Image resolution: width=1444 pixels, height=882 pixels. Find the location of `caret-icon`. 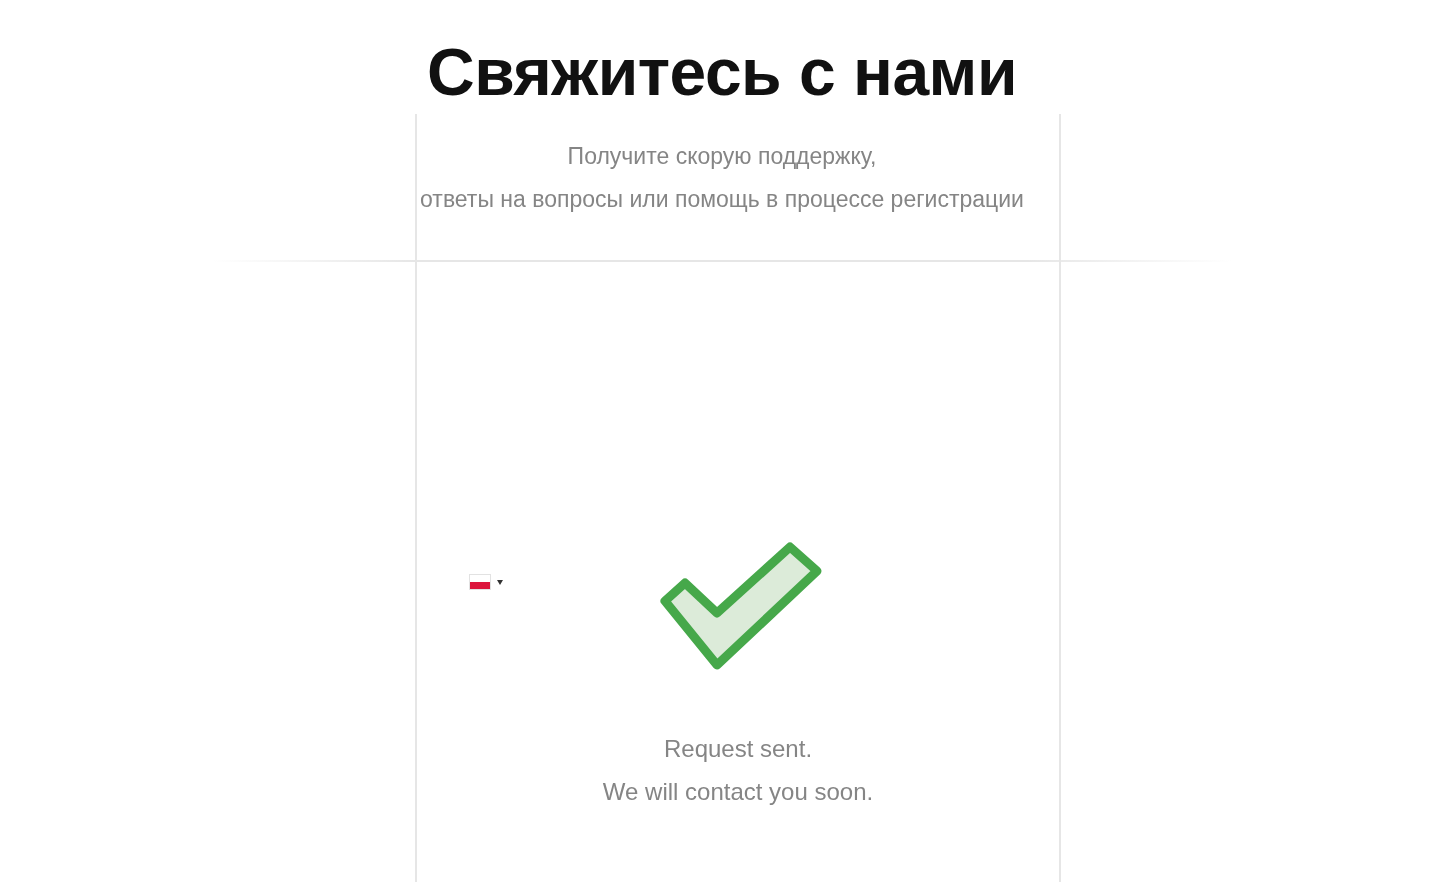

caret-icon is located at coordinates (500, 582).